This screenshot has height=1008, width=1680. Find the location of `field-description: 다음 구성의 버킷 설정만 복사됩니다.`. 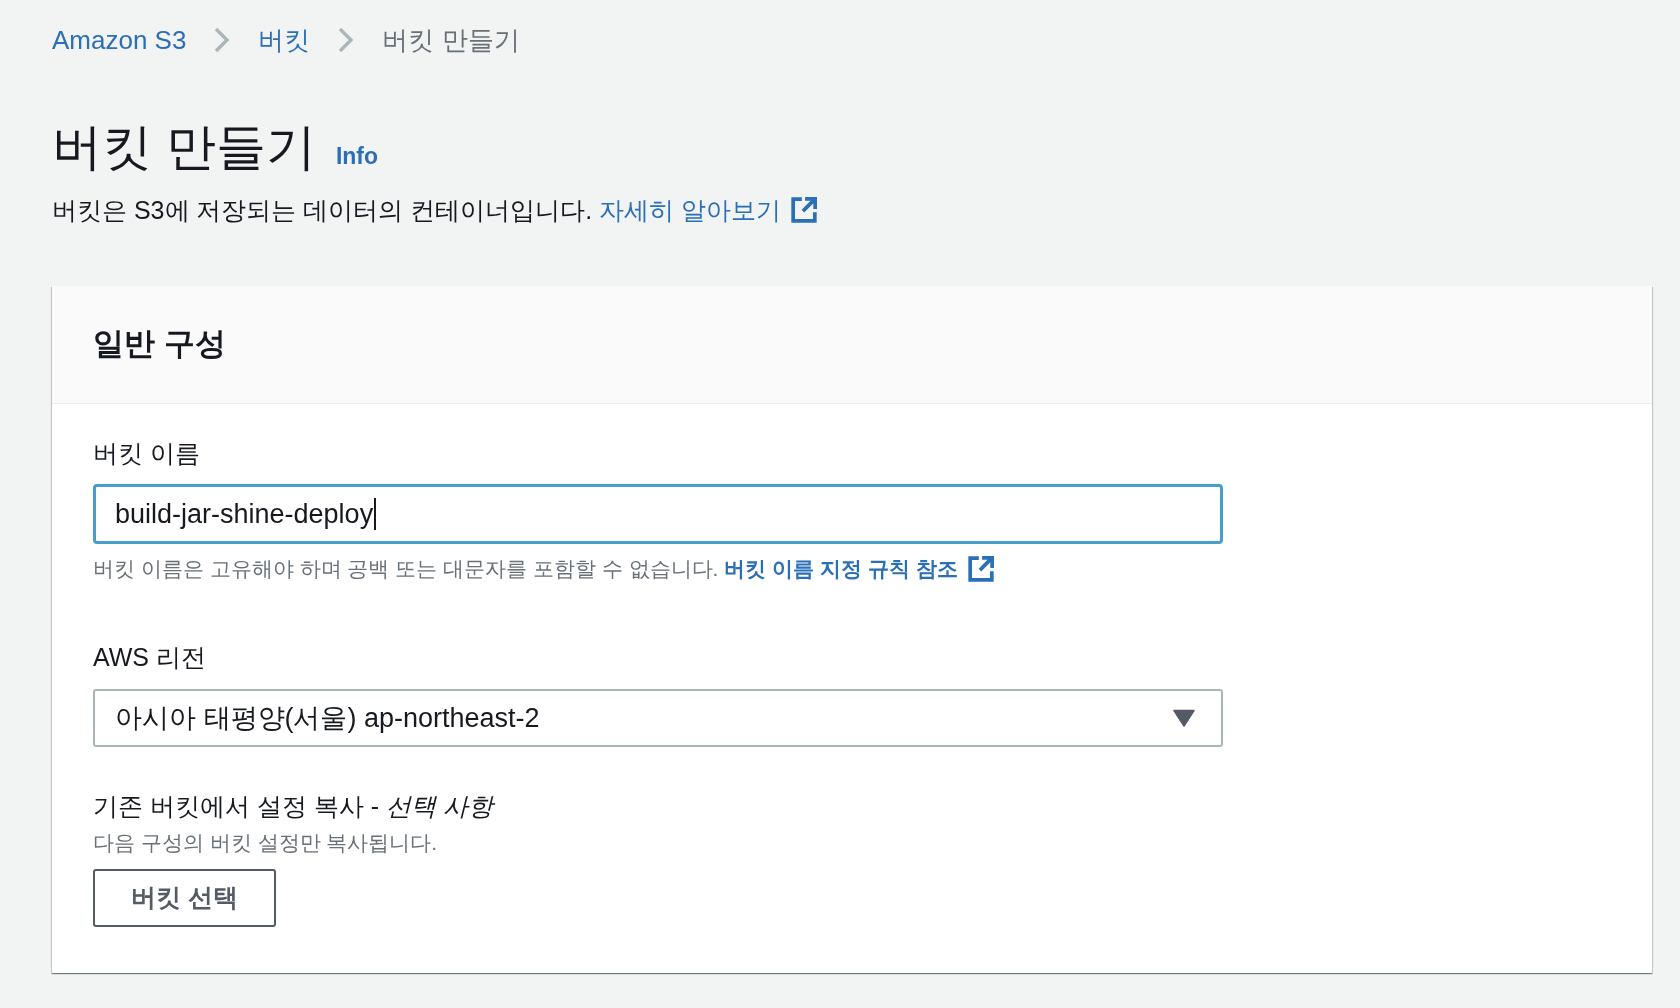

field-description: 다음 구성의 버킷 설정만 복사됩니다. is located at coordinates (266, 843).